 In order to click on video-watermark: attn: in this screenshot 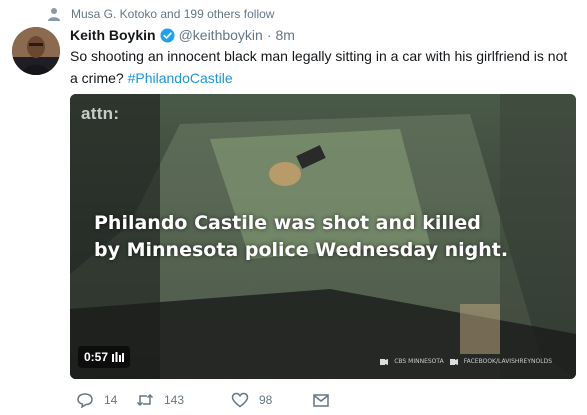, I will do `click(100, 113)`.